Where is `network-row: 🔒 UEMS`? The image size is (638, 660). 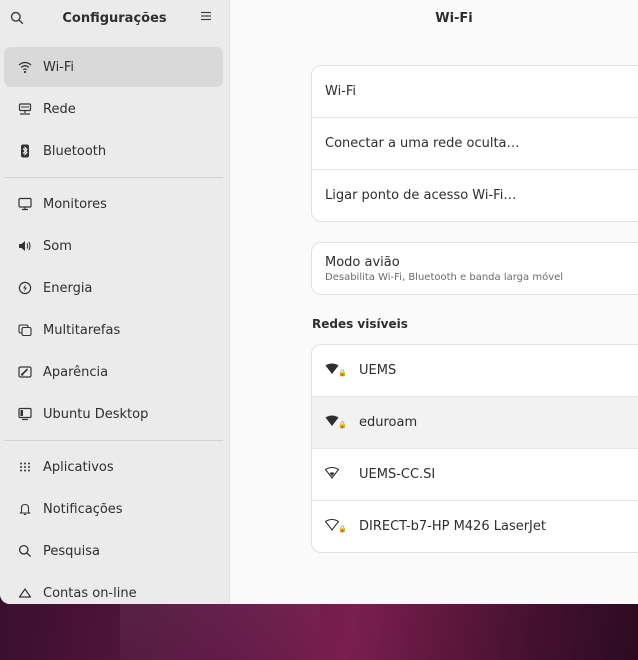
network-row: 🔒 UEMS is located at coordinates (475, 371).